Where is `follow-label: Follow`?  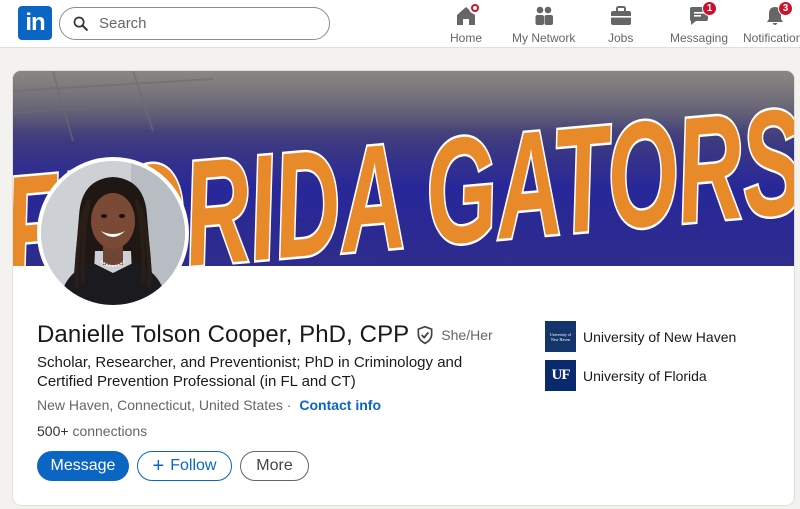
follow-label: Follow is located at coordinates (193, 465).